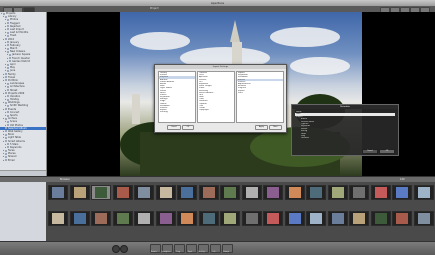  I want to click on dialog-ok-button: OK, so click(188, 127).